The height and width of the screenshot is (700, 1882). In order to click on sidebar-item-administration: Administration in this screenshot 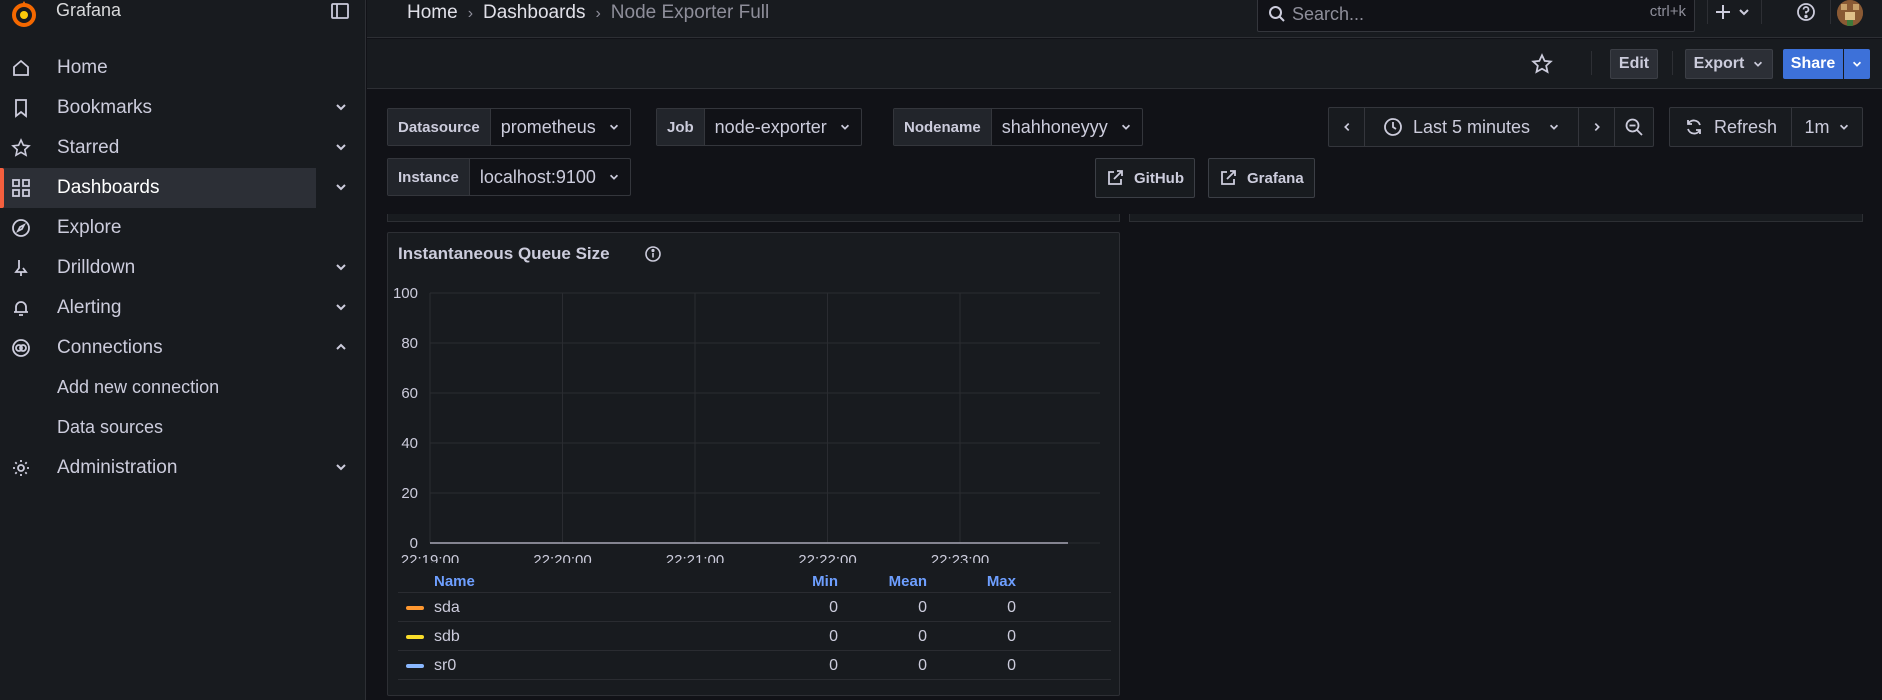, I will do `click(183, 468)`.